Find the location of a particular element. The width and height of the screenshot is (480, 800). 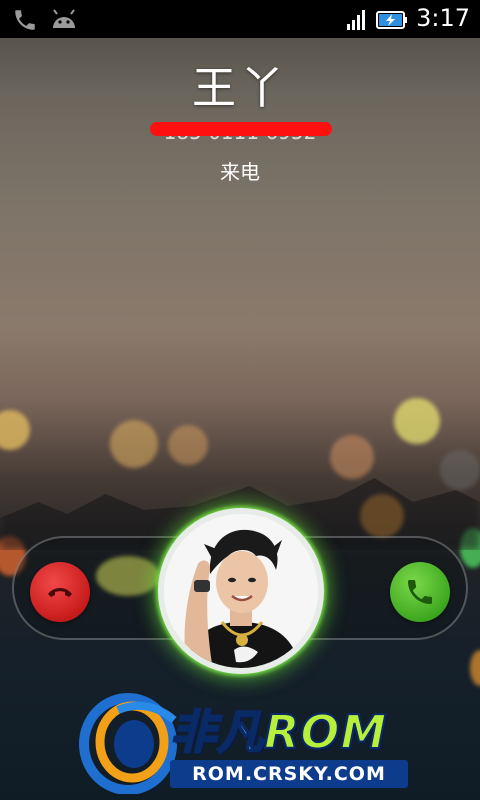

watermark: 非凡ROM ROM.CRSKY.COM is located at coordinates (248, 742).